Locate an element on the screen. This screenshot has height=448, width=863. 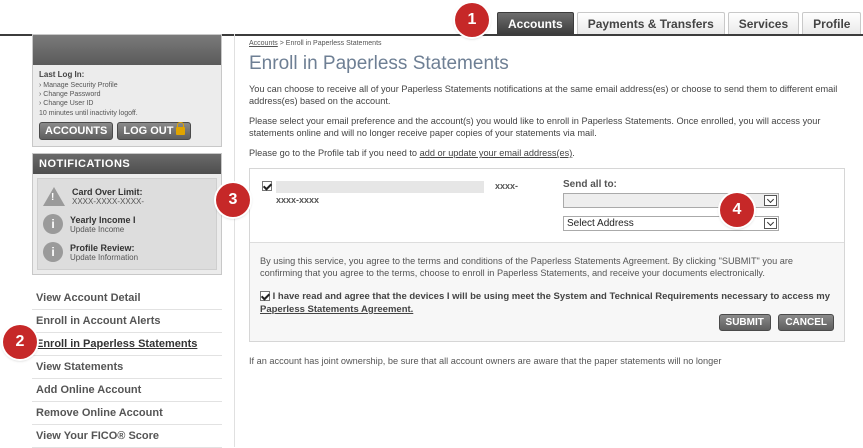
breadcrumb-current: Enroll in Paperless Statements is located at coordinates (333, 43).